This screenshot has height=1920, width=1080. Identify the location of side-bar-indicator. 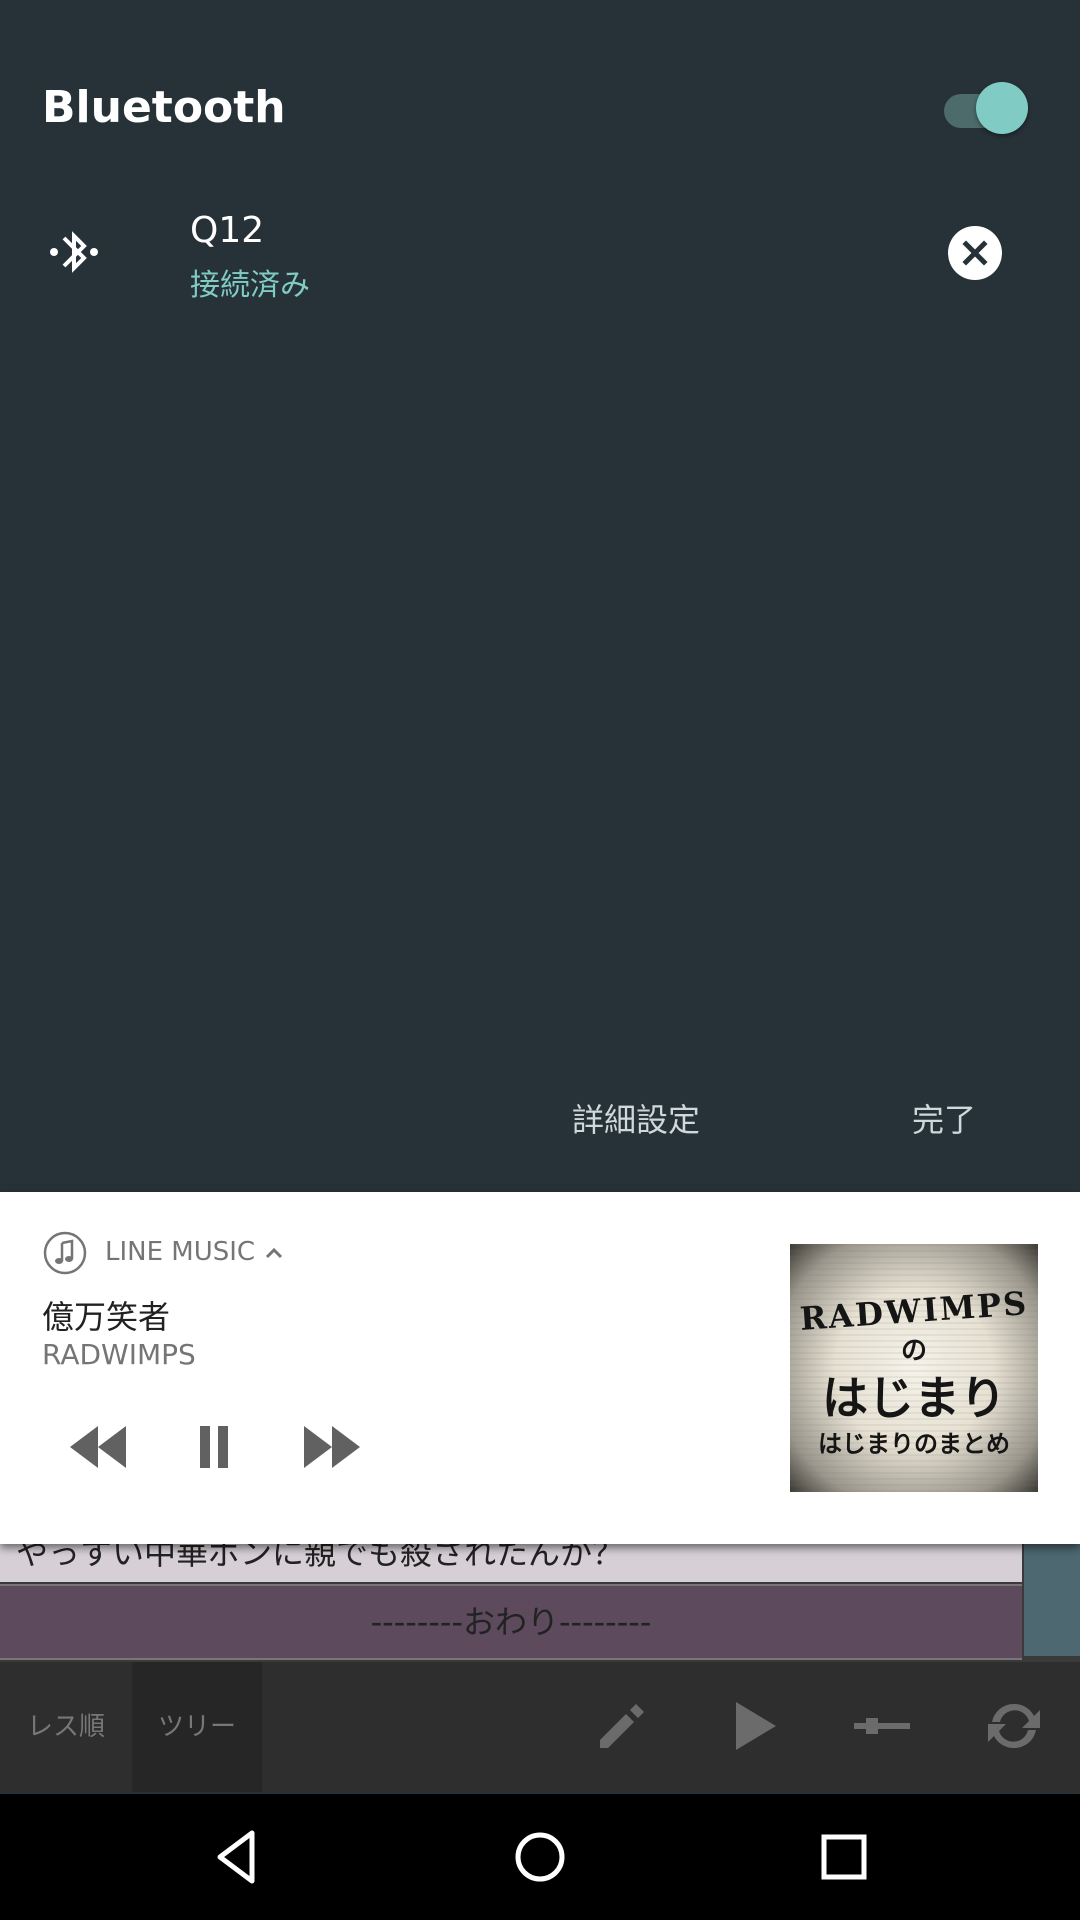
(1052, 1599).